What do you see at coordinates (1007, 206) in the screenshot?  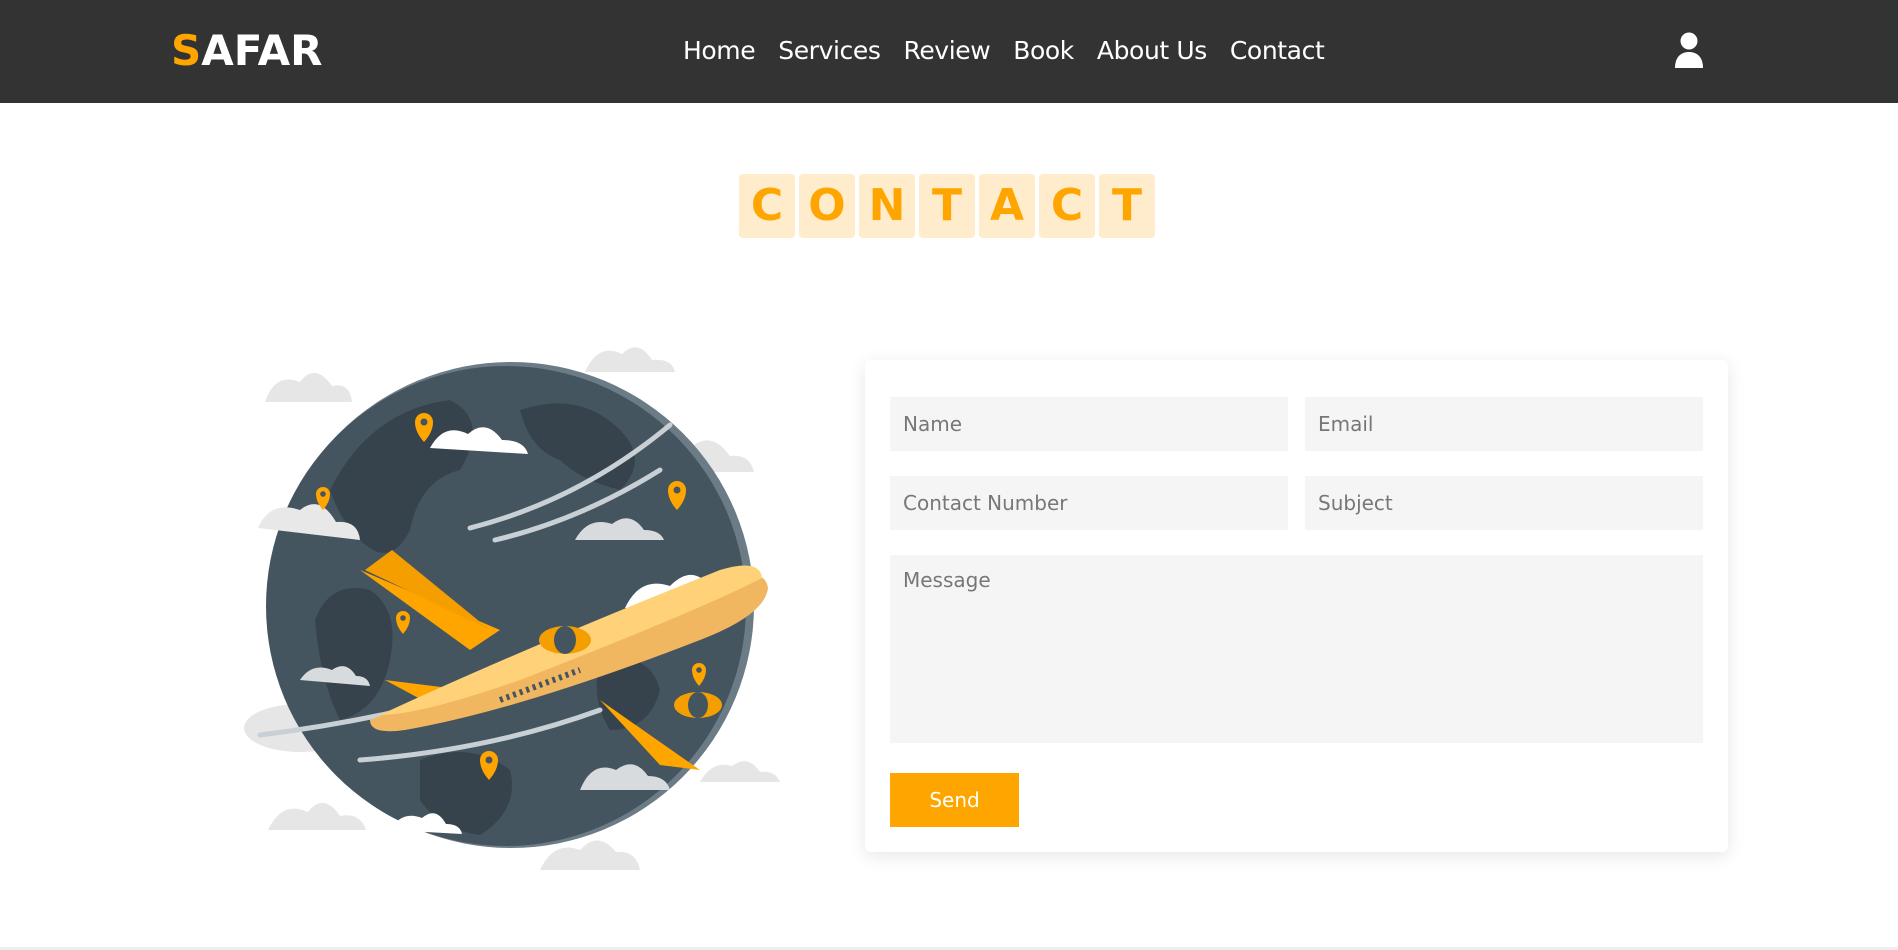 I see `heading-letter: A` at bounding box center [1007, 206].